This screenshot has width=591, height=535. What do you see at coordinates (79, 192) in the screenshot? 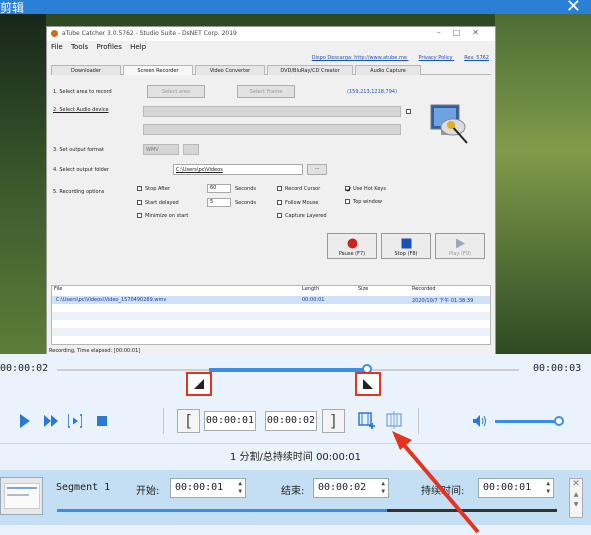
I see `step-label: 5. Recording options` at bounding box center [79, 192].